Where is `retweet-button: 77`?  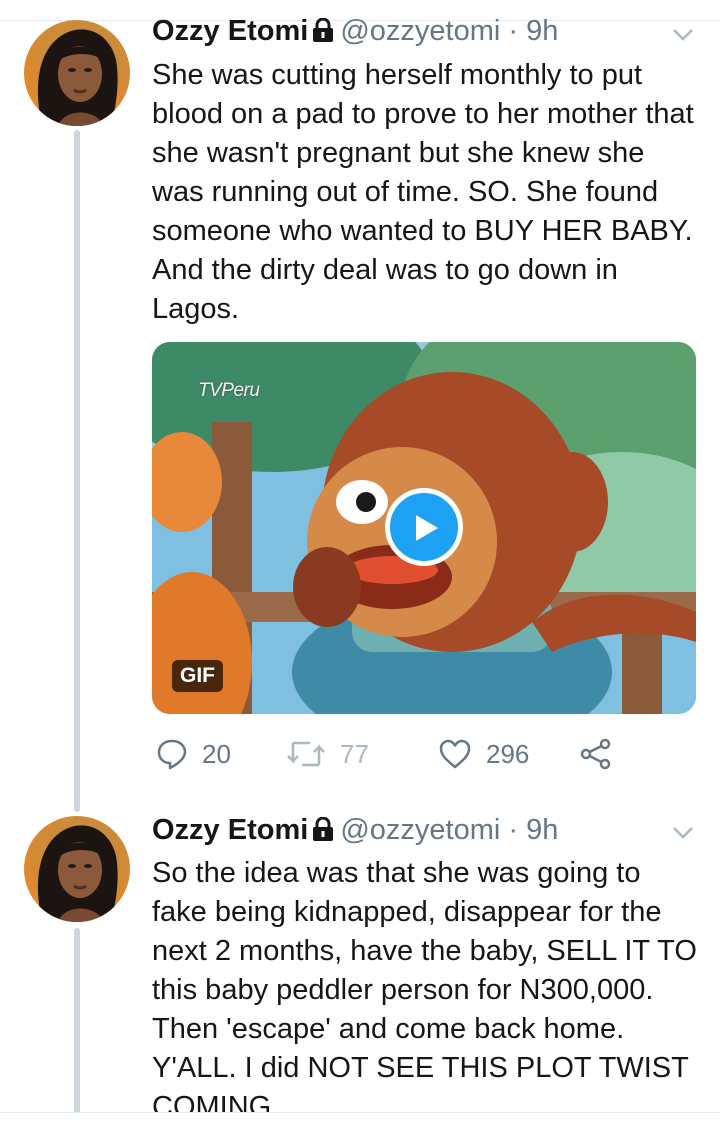
retweet-button: 77 is located at coordinates (327, 754).